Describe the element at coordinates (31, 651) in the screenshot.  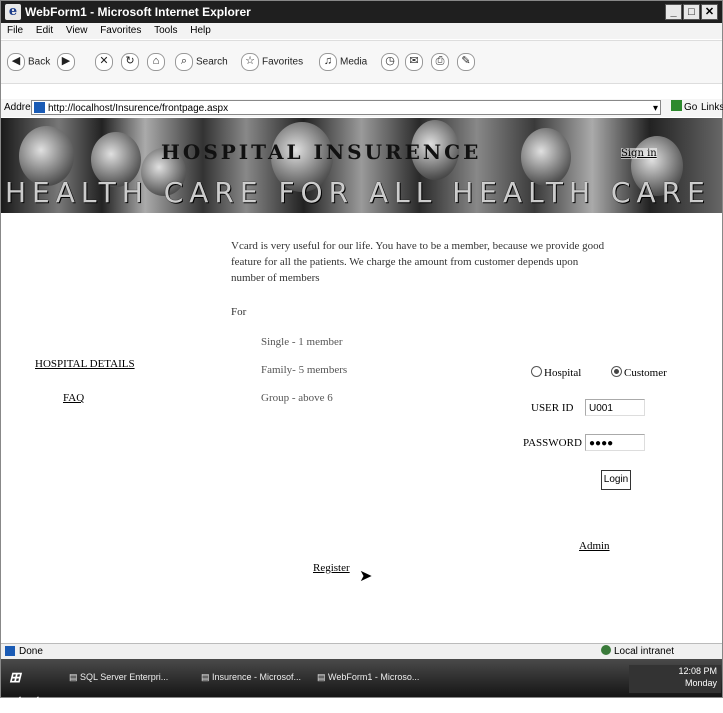
I see `status-text: Done` at that location.